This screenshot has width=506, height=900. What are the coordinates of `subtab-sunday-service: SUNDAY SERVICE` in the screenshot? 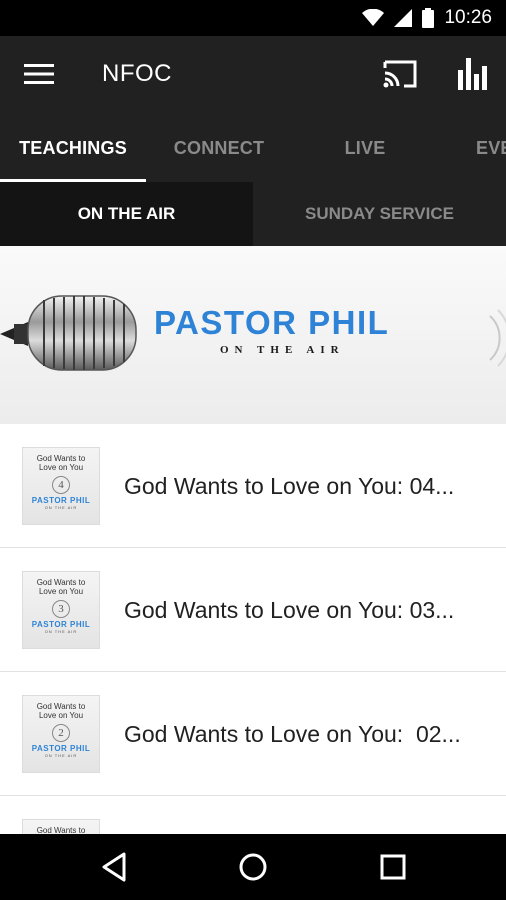 It's located at (379, 214).